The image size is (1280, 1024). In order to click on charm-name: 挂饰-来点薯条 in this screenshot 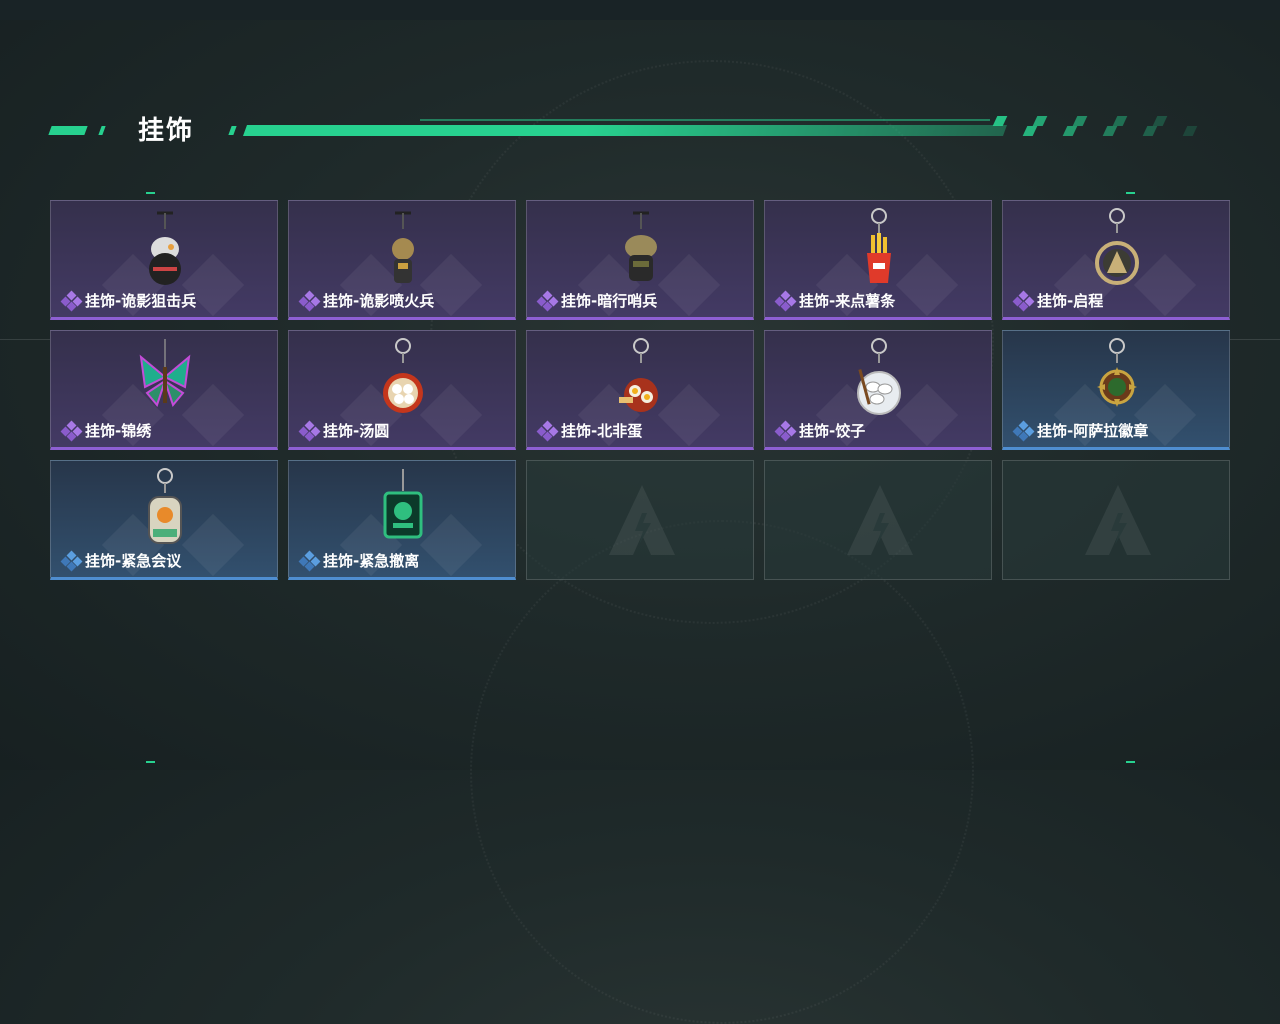, I will do `click(847, 301)`.